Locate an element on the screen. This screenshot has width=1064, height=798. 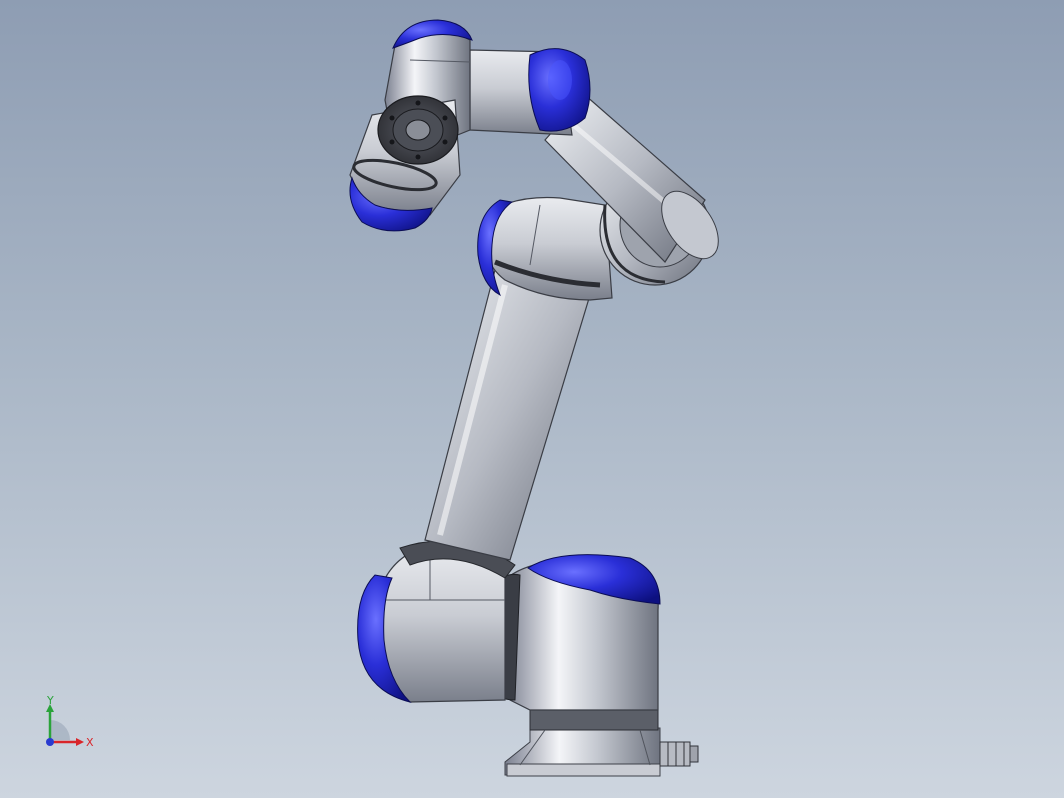
wrist-1-joint is located at coordinates (522, 92).